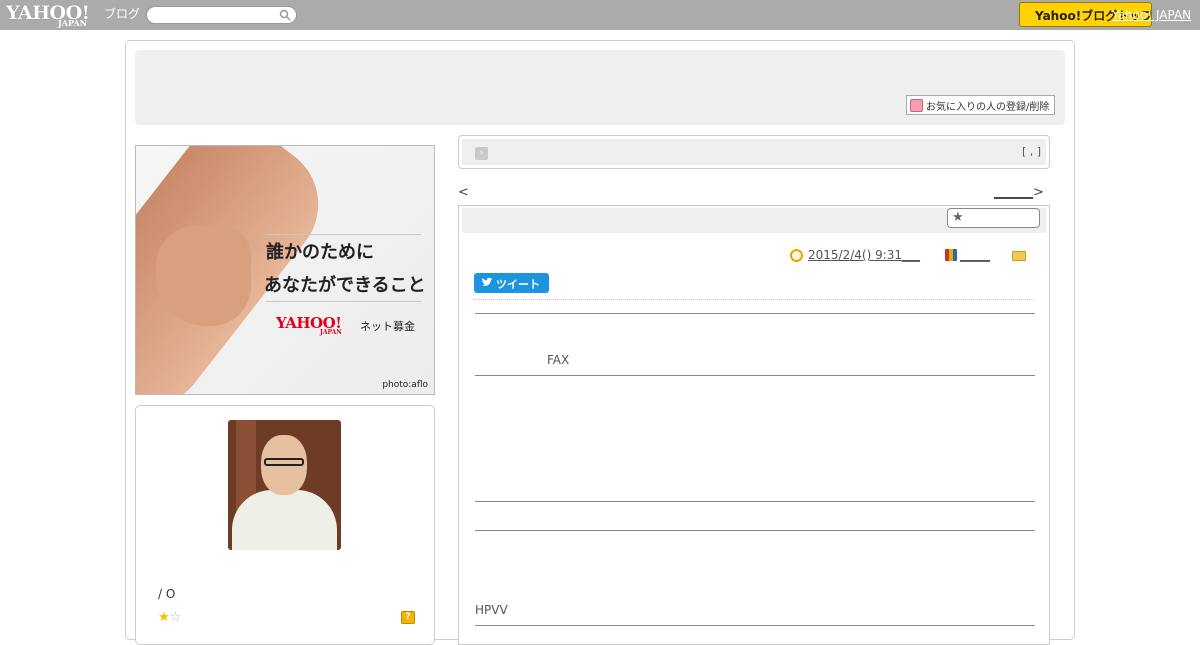 The width and height of the screenshot is (1200, 645). Describe the element at coordinates (796, 255) in the screenshot. I see `clock-icon` at that location.